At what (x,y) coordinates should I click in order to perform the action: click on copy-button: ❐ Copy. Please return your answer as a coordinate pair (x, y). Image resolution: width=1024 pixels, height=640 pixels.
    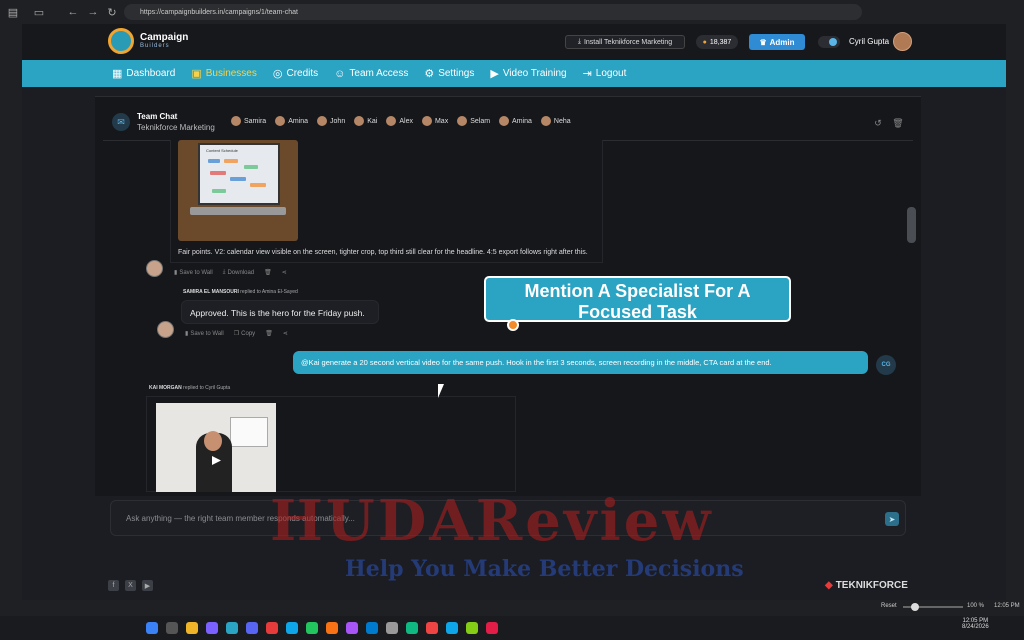
    Looking at the image, I should click on (244, 334).